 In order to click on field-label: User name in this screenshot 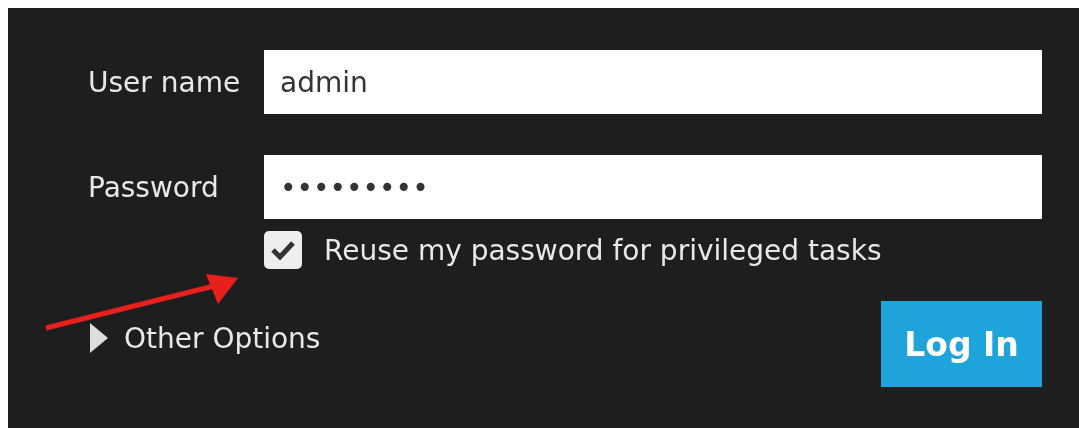, I will do `click(165, 82)`.